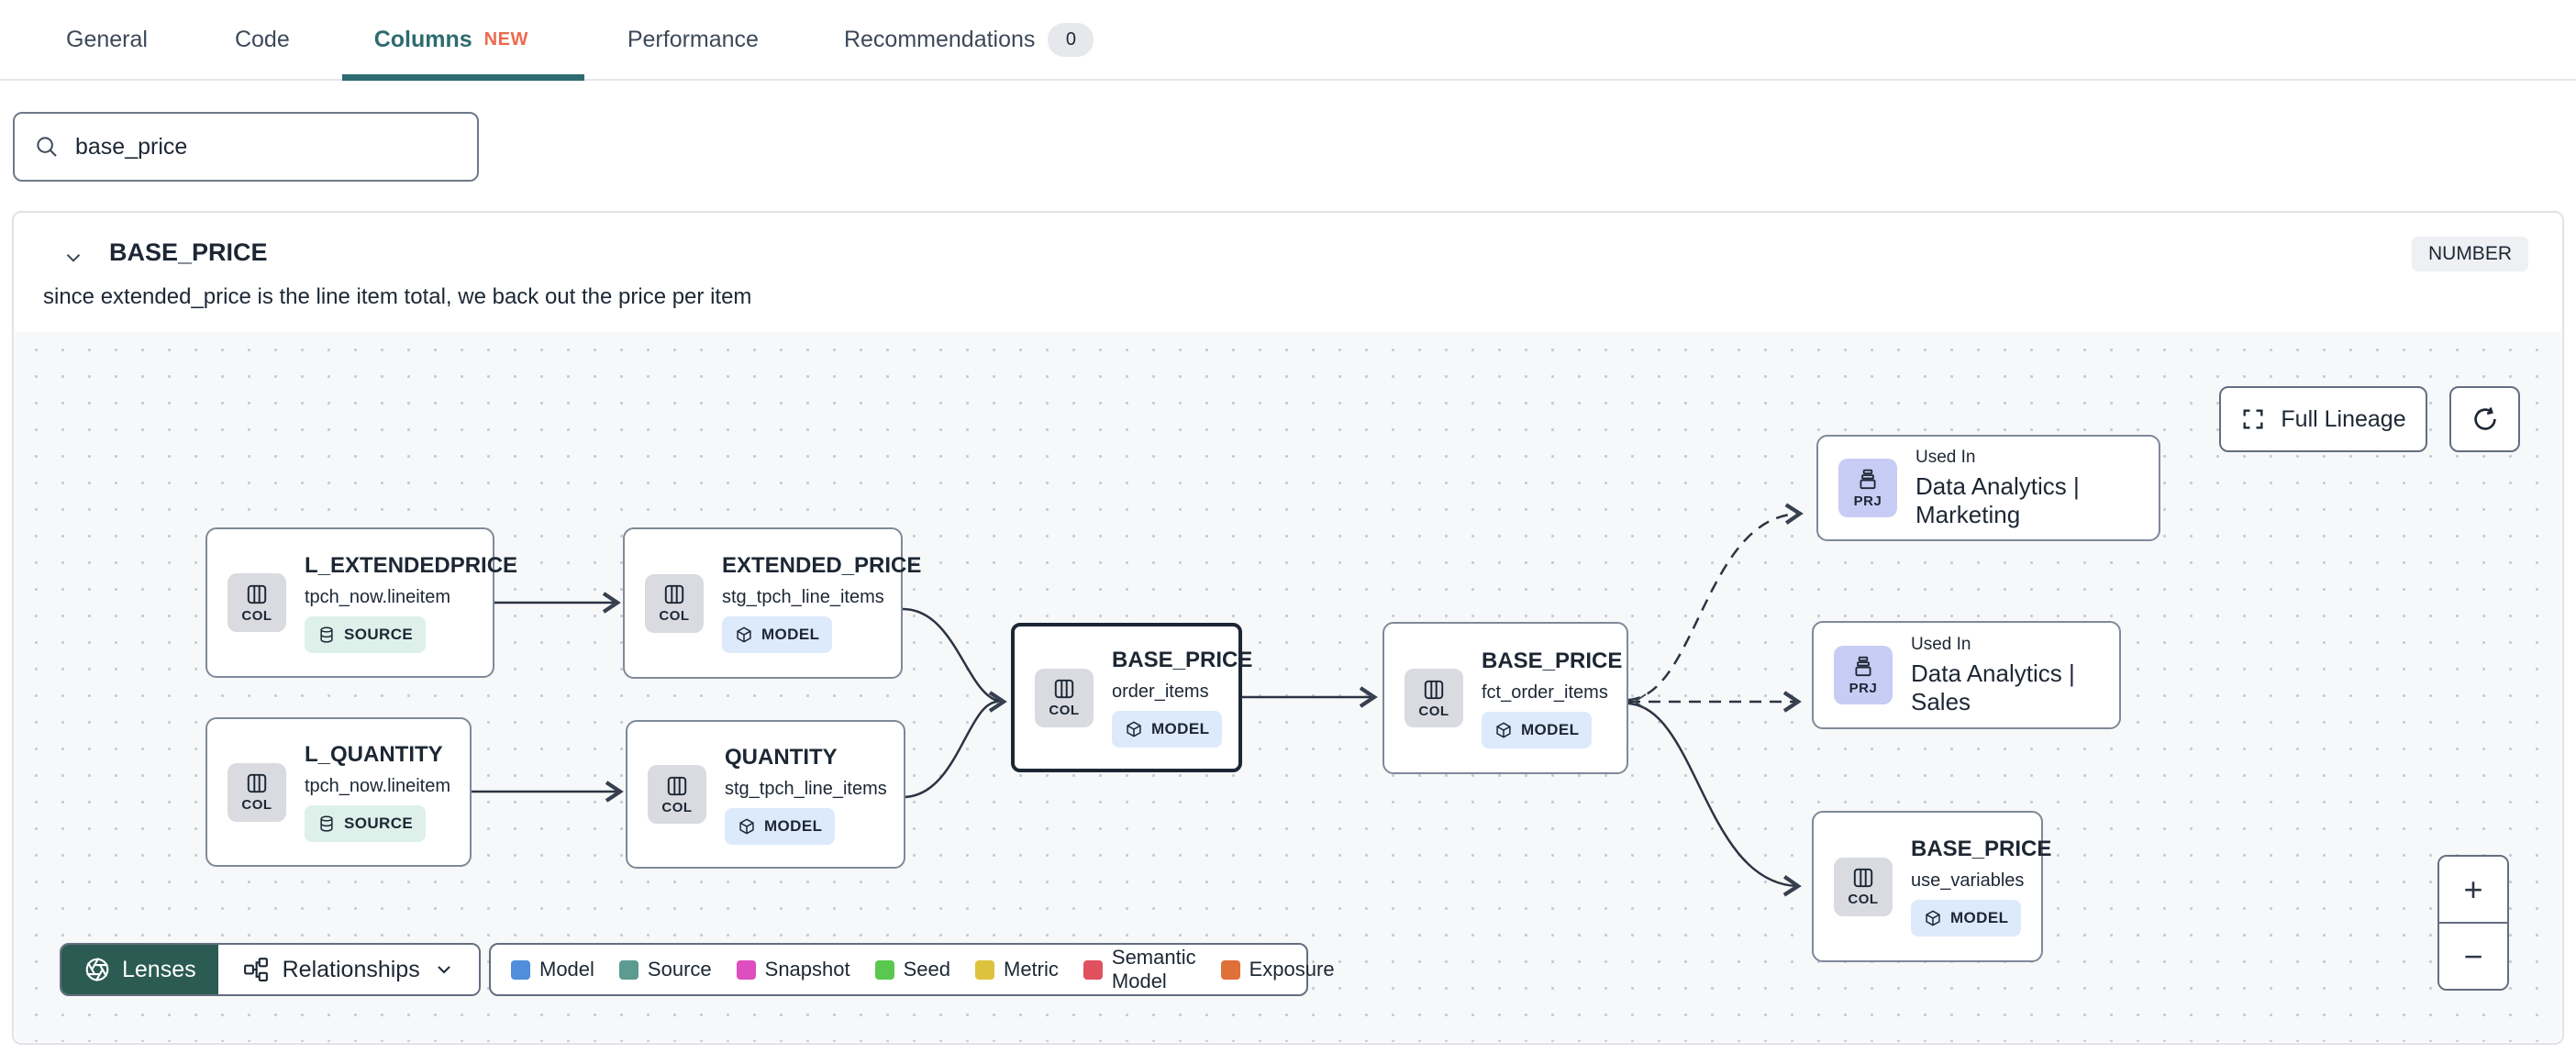  Describe the element at coordinates (411, 565) in the screenshot. I see `node-title: L_EXTENDEDPRICE` at that location.